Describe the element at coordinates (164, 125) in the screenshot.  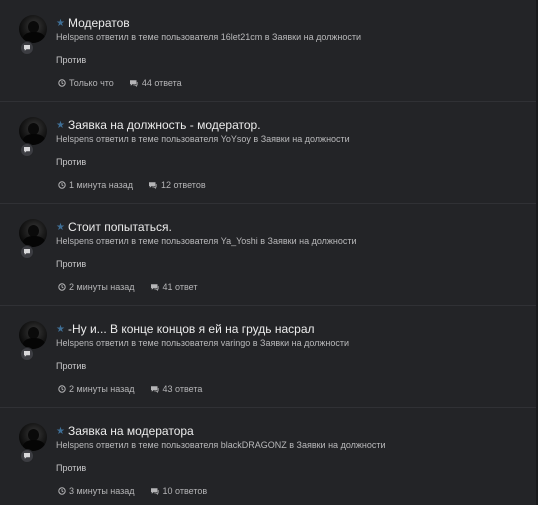
I see `topic-title-link: Заявка на должность - модератор.` at that location.